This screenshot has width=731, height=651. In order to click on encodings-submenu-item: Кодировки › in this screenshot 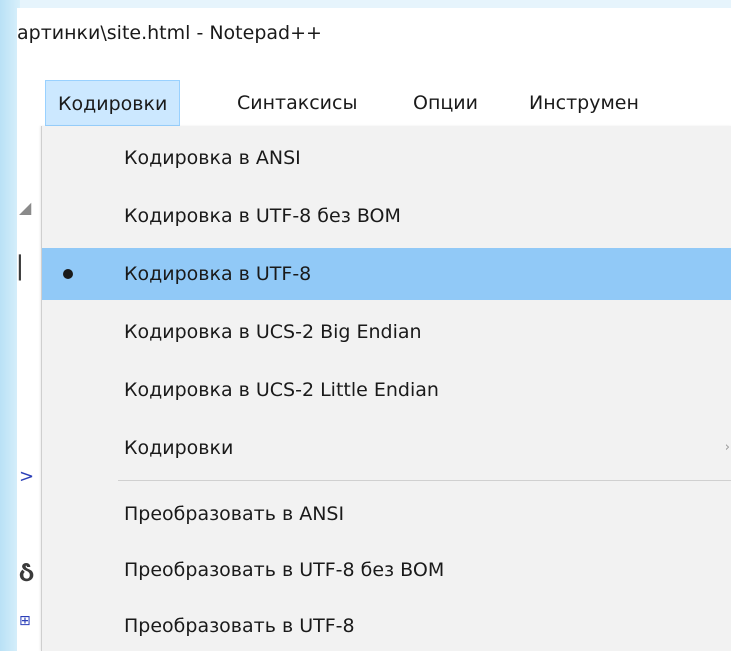, I will do `click(386, 448)`.